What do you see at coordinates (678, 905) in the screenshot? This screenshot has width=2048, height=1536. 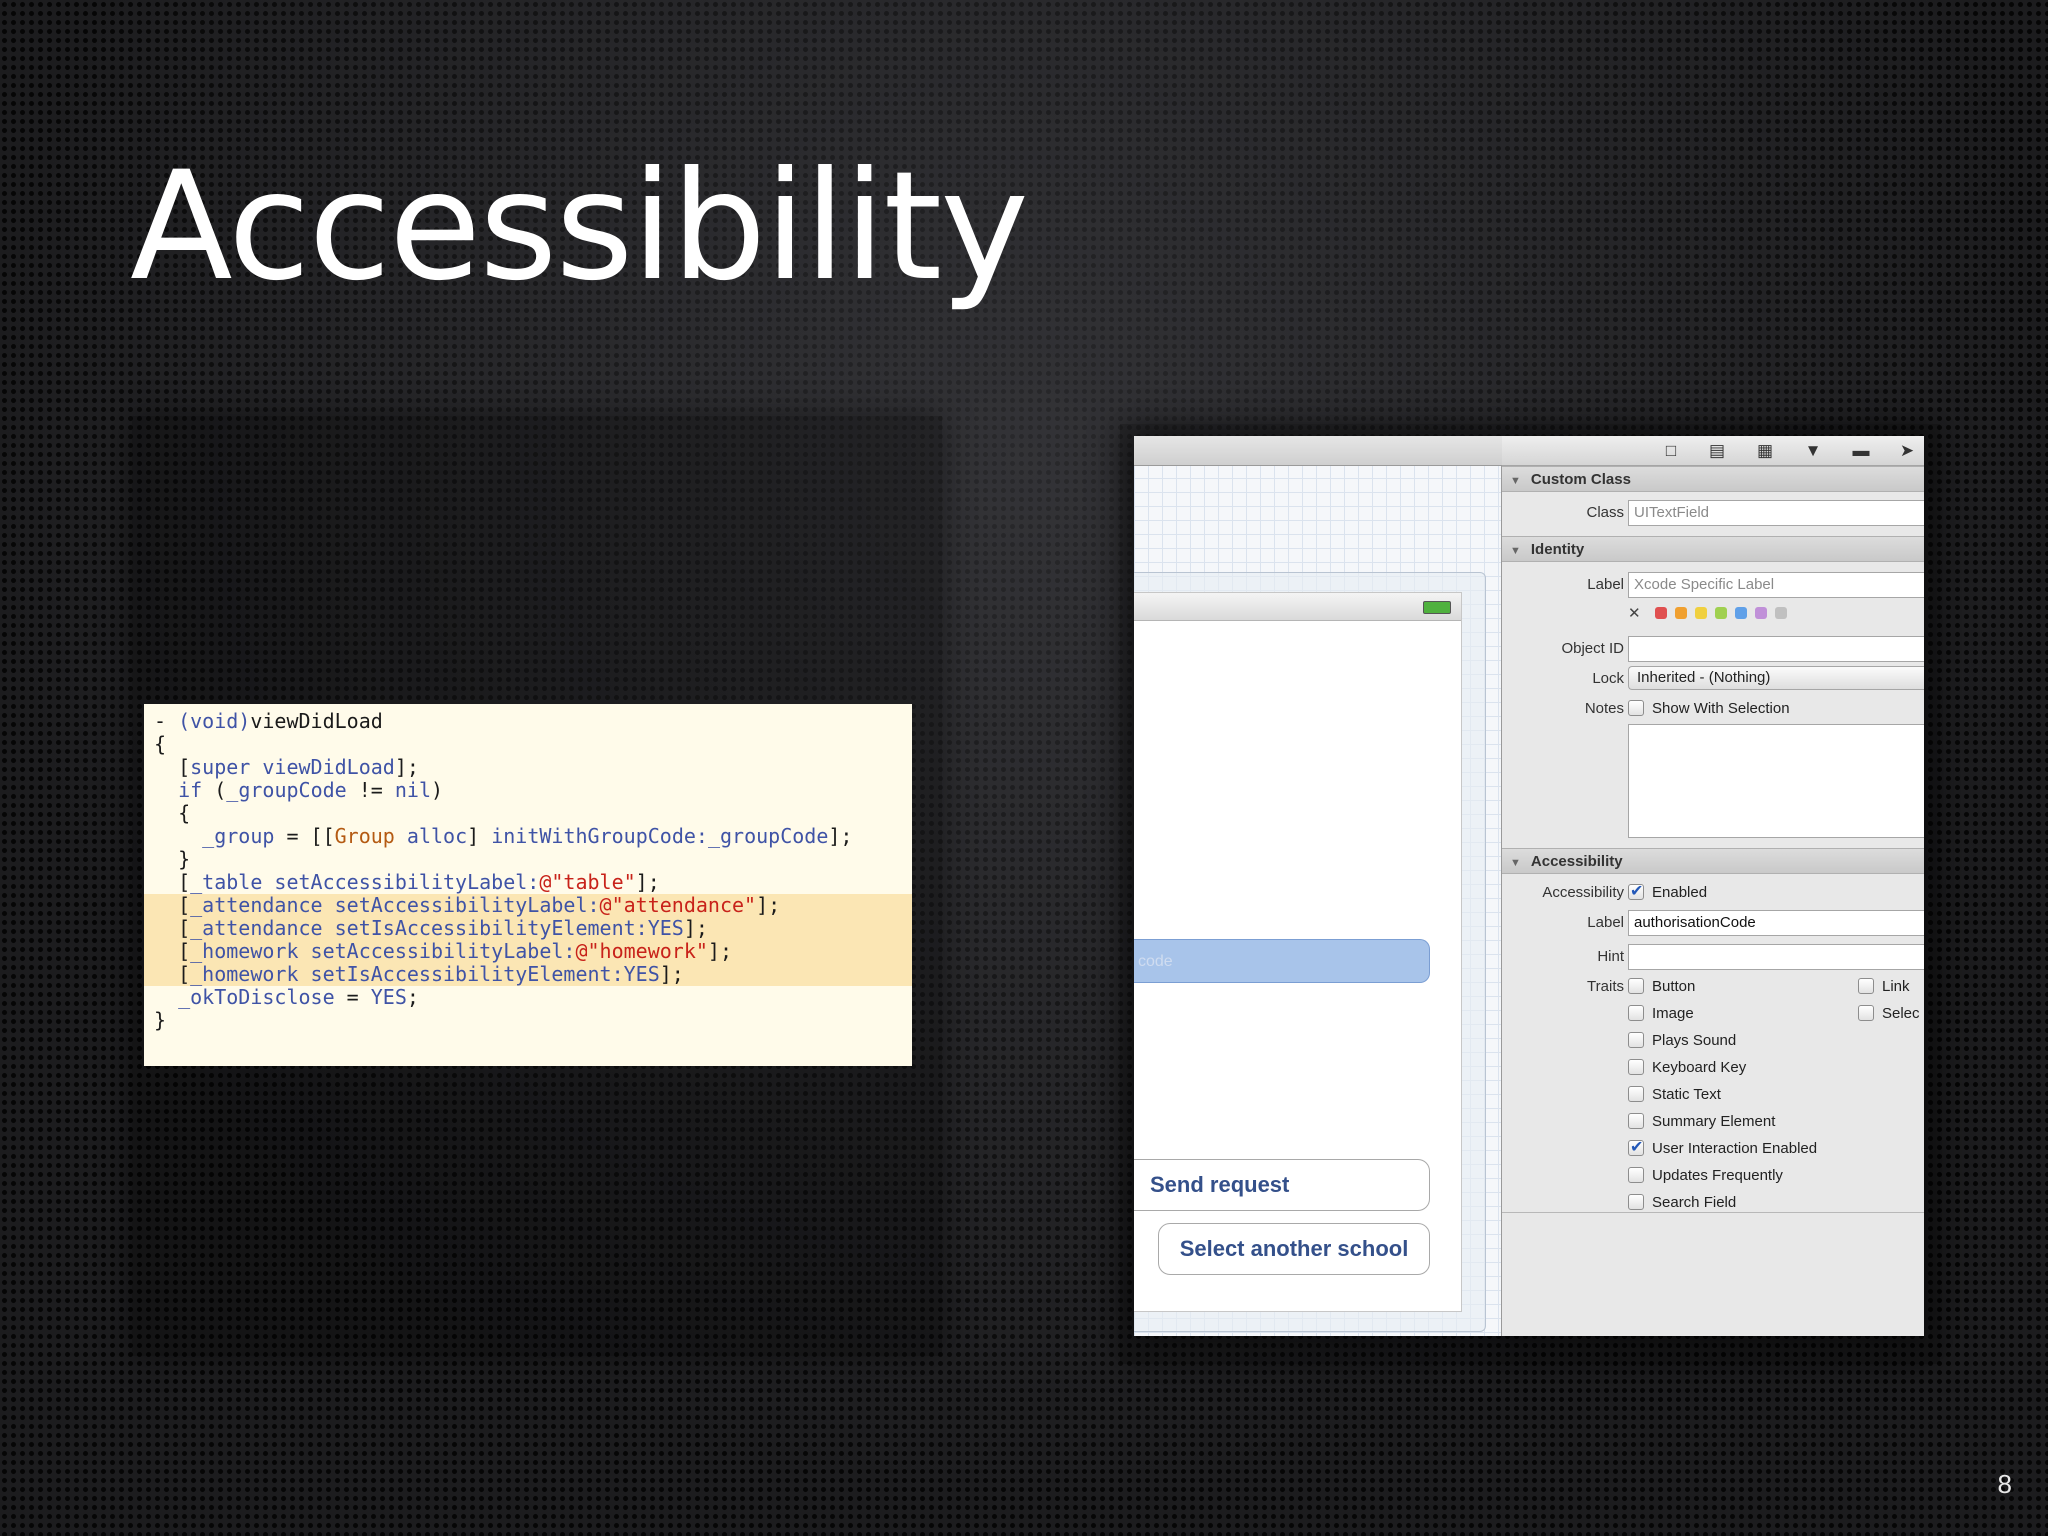 I see `code-token: @"attendance"` at bounding box center [678, 905].